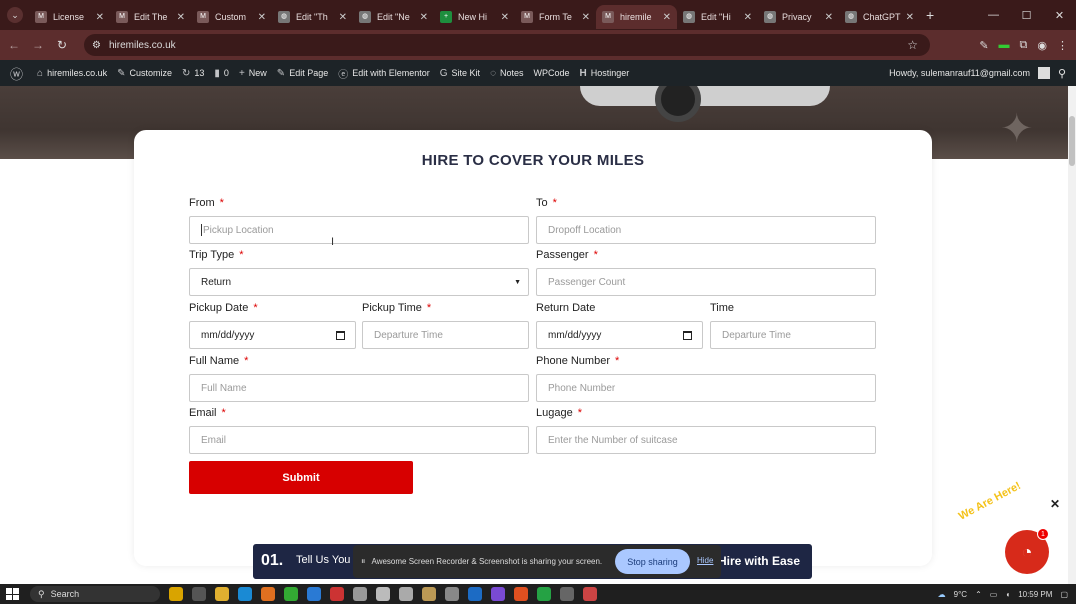  I want to click on wp-sitekit-link: G Site Kit, so click(460, 73).